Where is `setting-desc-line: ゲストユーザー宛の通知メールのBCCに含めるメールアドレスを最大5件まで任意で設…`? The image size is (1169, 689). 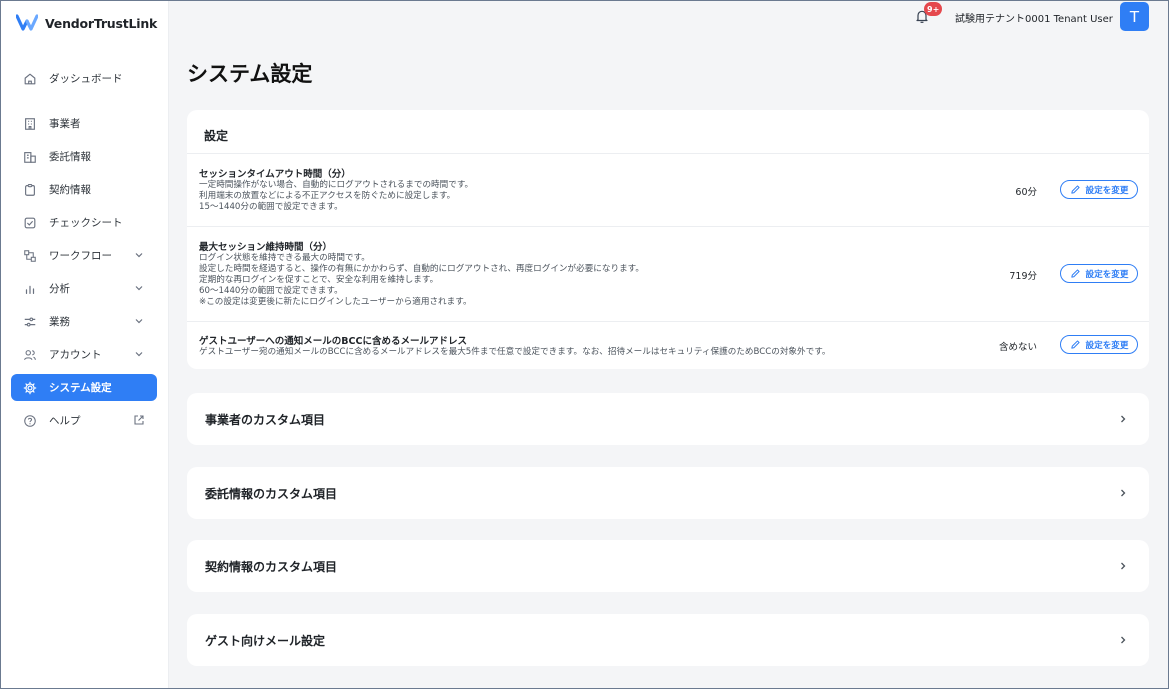 setting-desc-line: ゲストユーザー宛の通知メールのBCCに含めるメールアドレスを最大5件まで任意で設… is located at coordinates (515, 352).